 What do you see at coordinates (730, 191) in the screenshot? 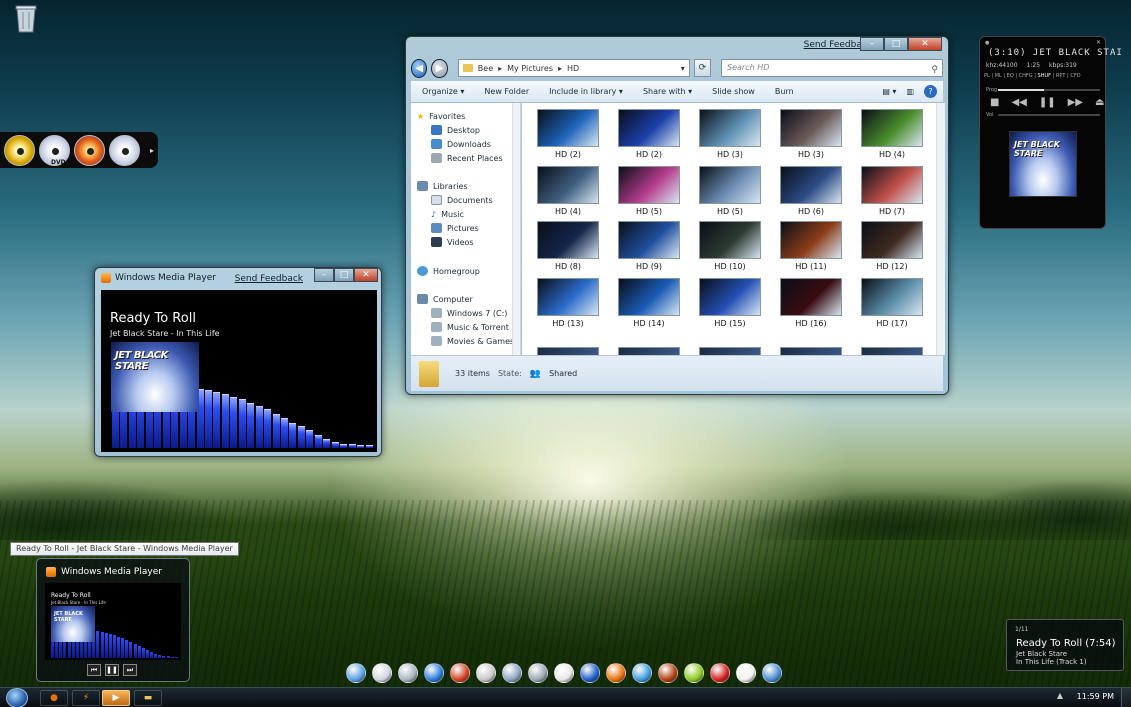
I see `file-thumbnail: HD (5)` at bounding box center [730, 191].